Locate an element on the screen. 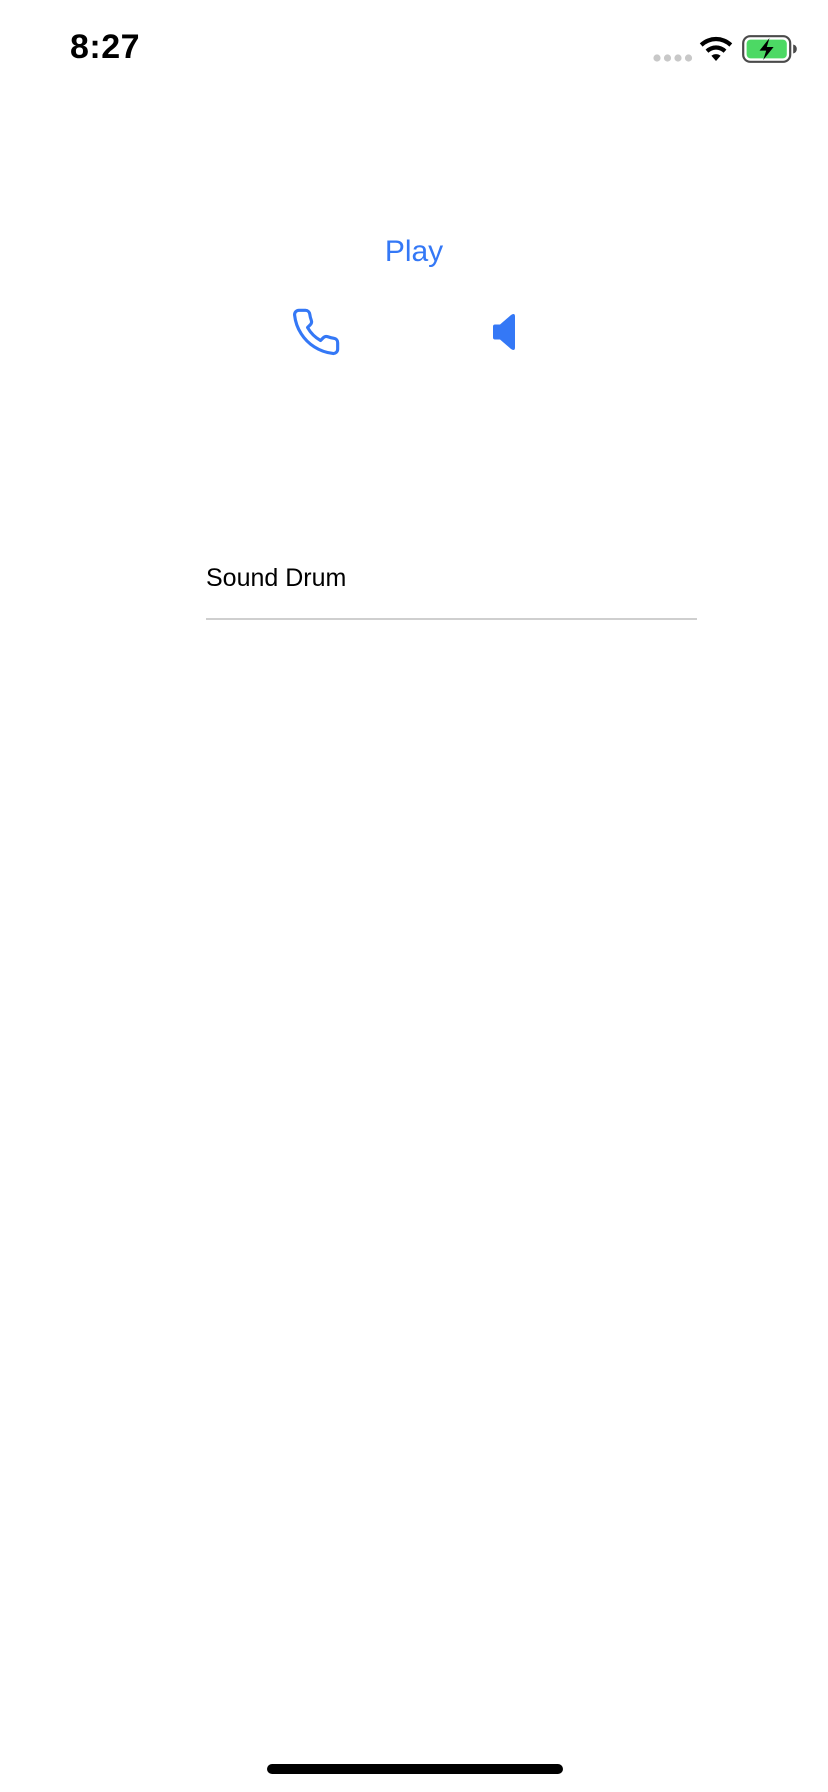 This screenshot has width=828, height=1792. wifi-icon is located at coordinates (716, 48).